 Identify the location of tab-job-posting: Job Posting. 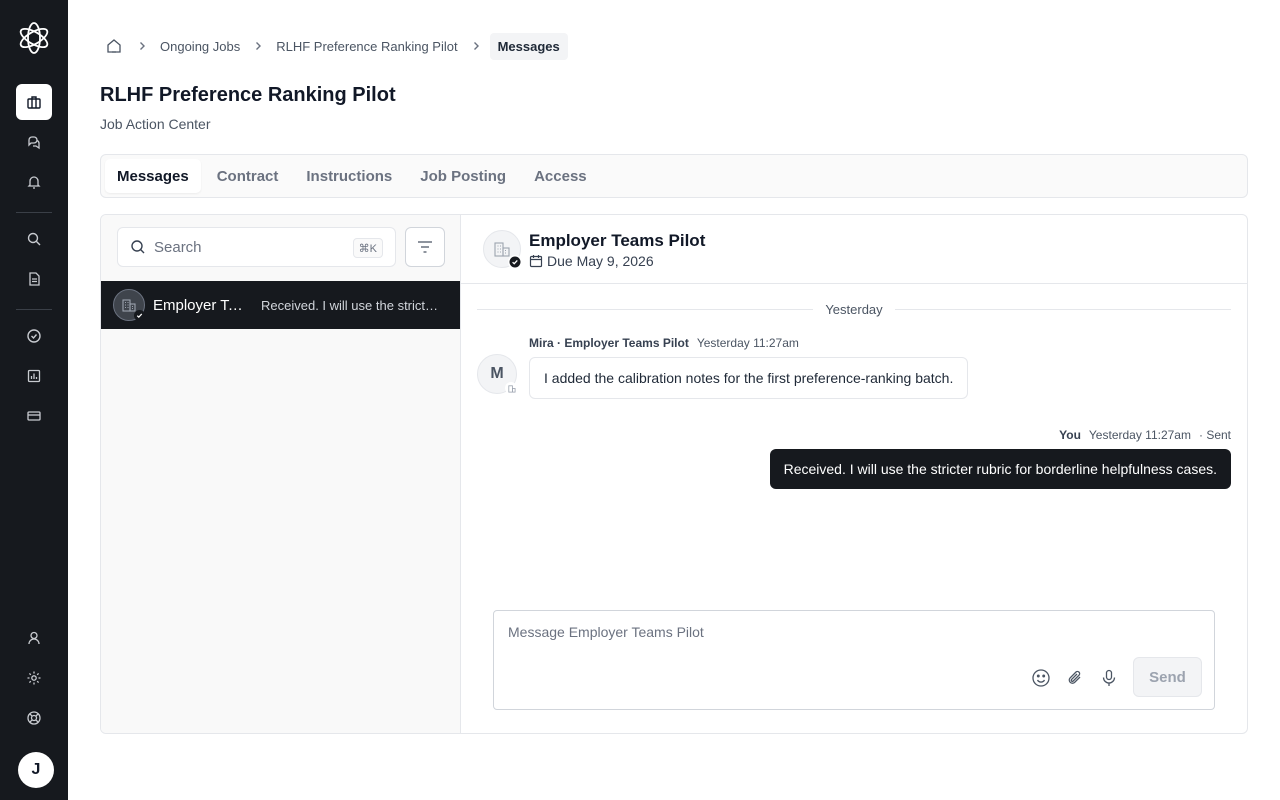
(463, 176).